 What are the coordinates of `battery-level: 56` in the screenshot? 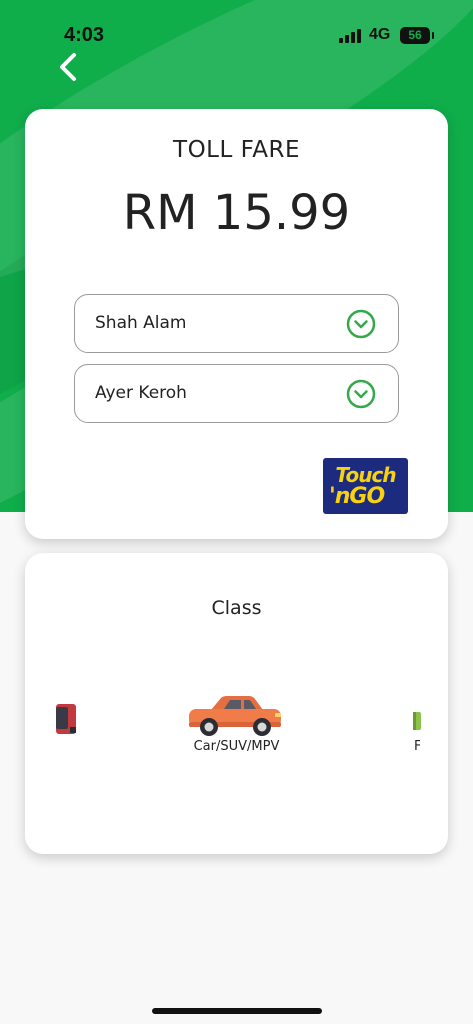 It's located at (415, 35).